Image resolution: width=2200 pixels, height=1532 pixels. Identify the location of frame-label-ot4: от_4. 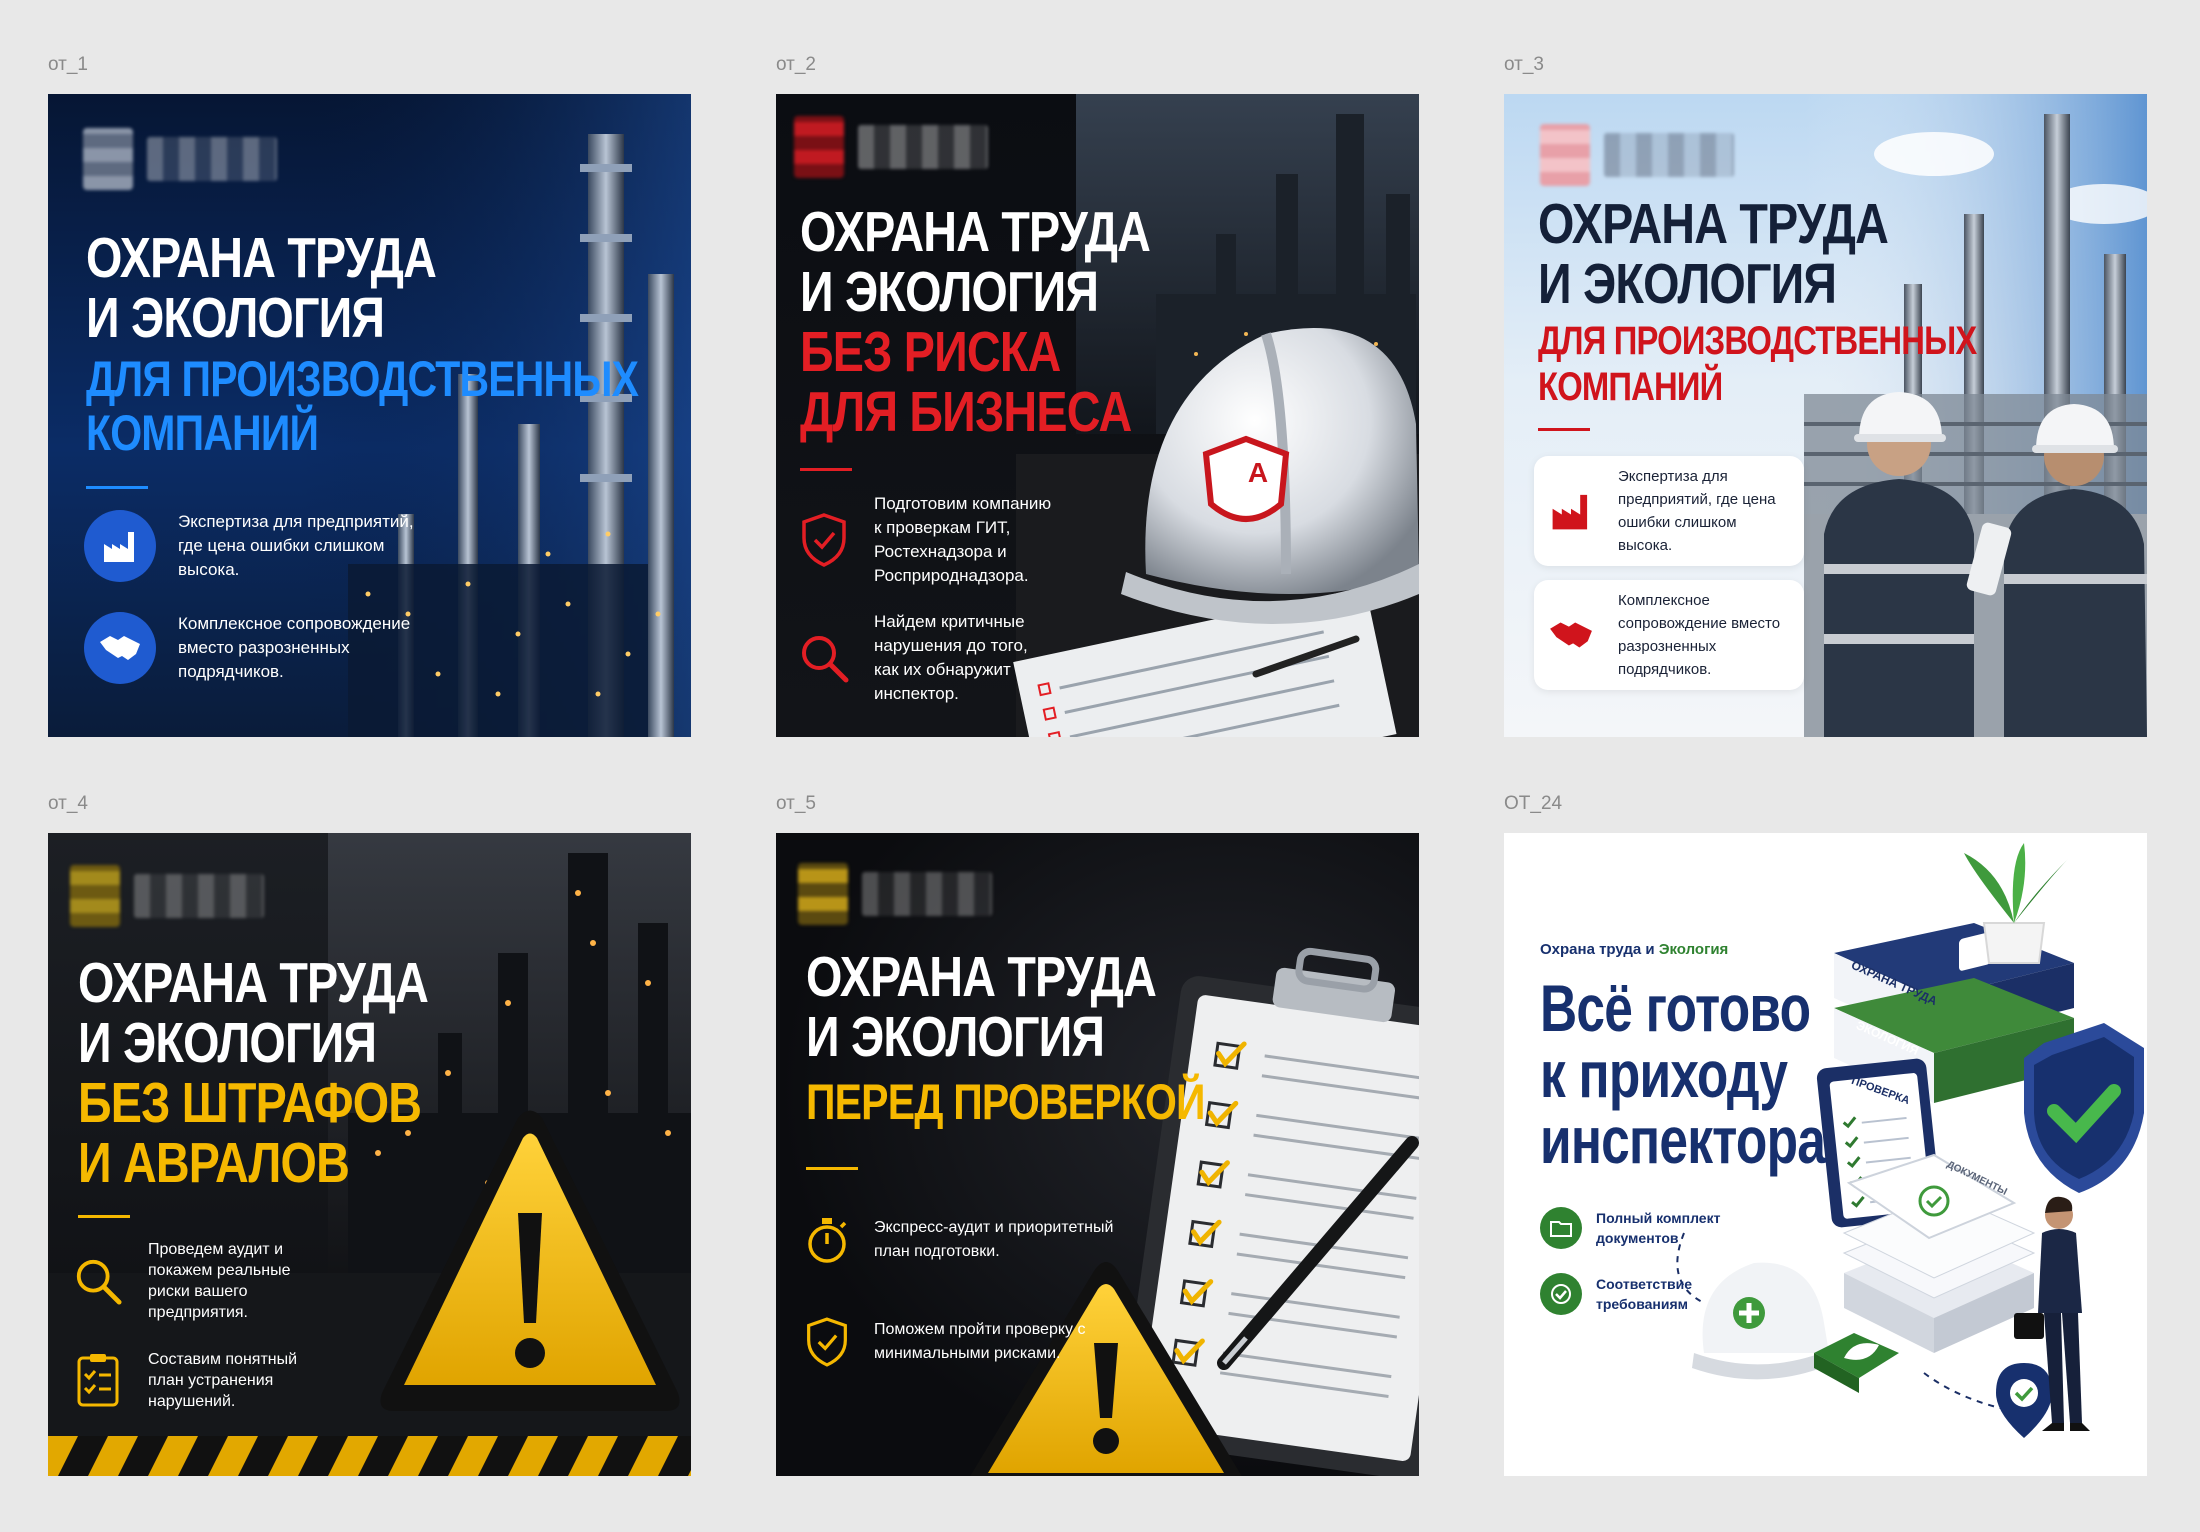
(68, 803).